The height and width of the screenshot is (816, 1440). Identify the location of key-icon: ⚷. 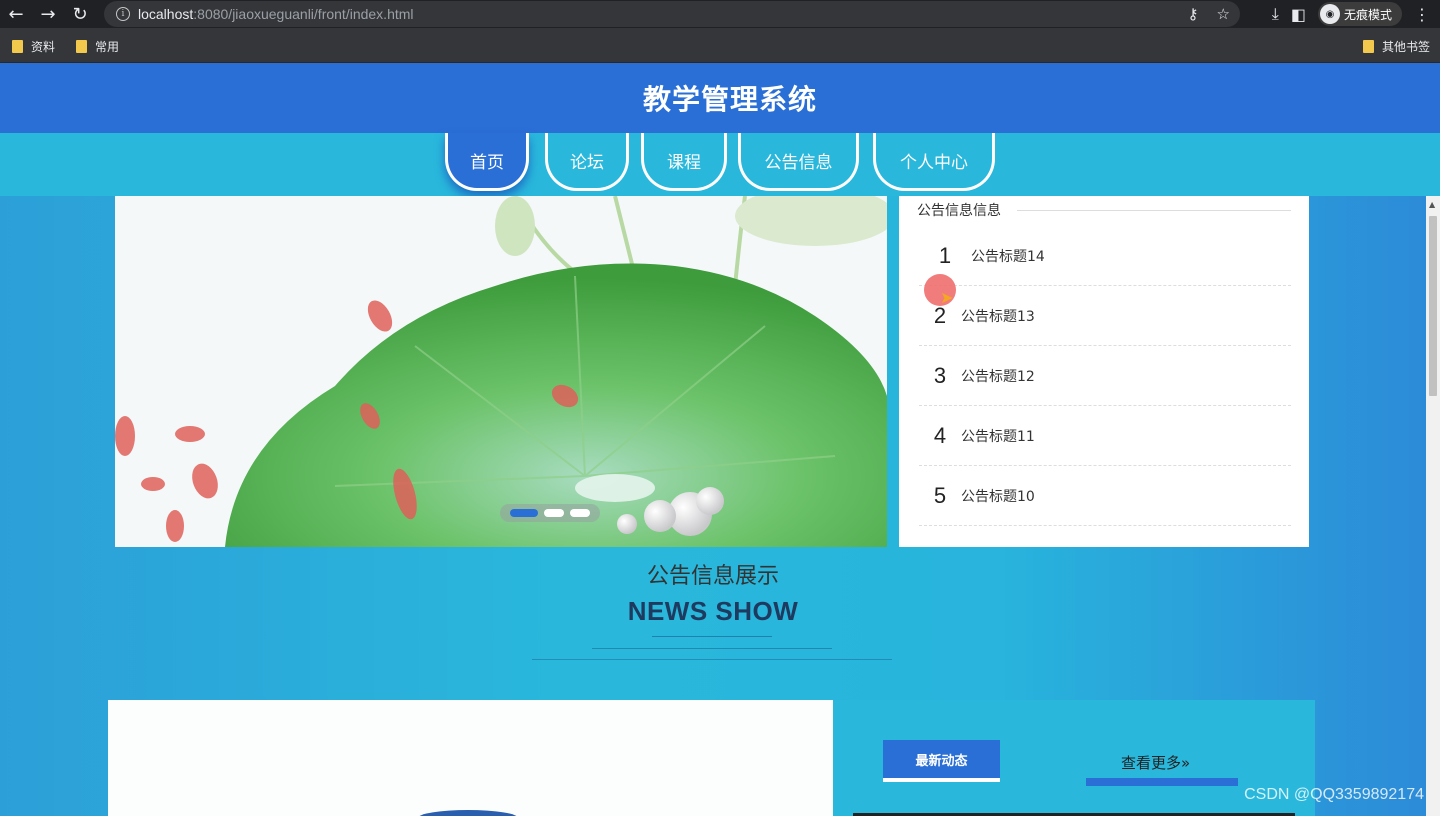
(1193, 14).